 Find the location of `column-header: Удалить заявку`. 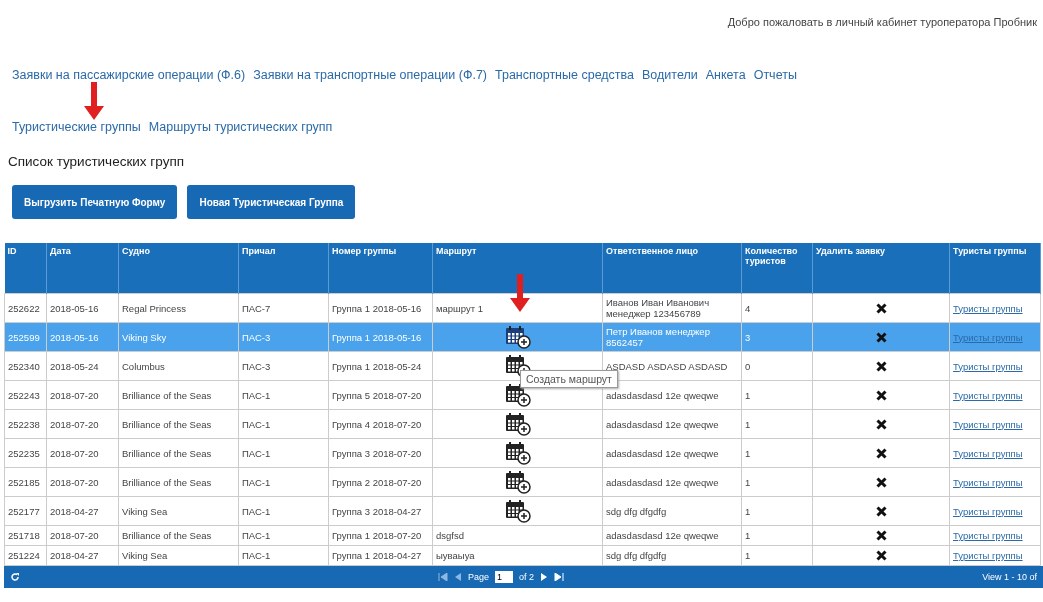

column-header: Удалить заявку is located at coordinates (881, 268).